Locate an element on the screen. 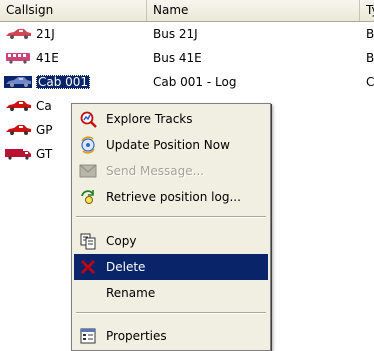 Image resolution: width=374 pixels, height=351 pixels. menu-item-label: Copy is located at coordinates (121, 241).